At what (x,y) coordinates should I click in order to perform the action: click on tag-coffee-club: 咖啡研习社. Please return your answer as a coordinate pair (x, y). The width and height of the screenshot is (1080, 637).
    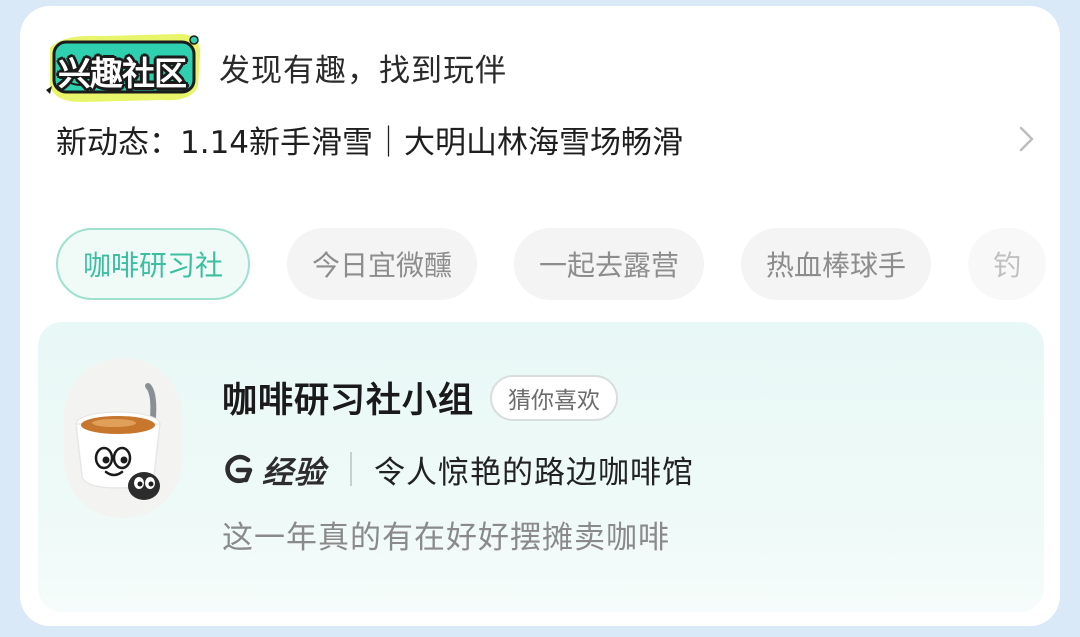
    Looking at the image, I should click on (153, 264).